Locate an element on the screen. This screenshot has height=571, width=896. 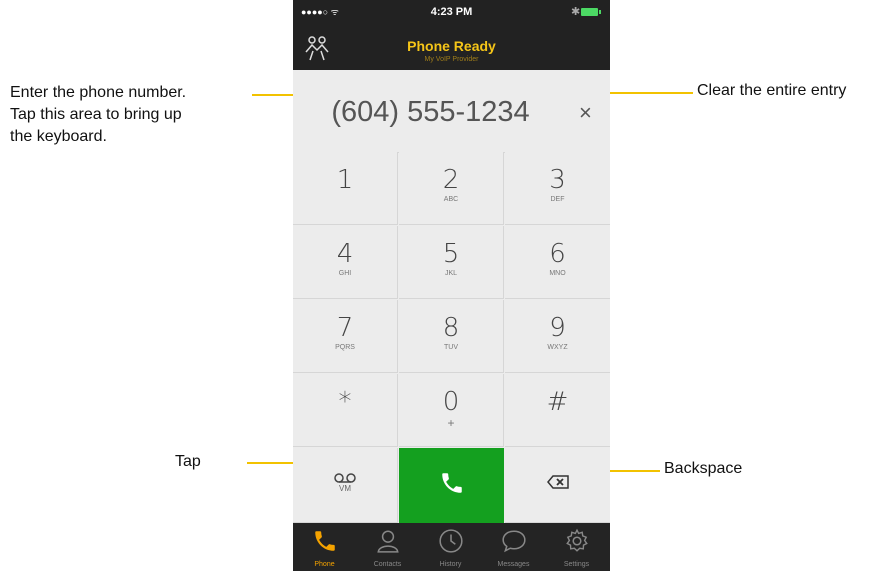
call-button is located at coordinates (451, 485).